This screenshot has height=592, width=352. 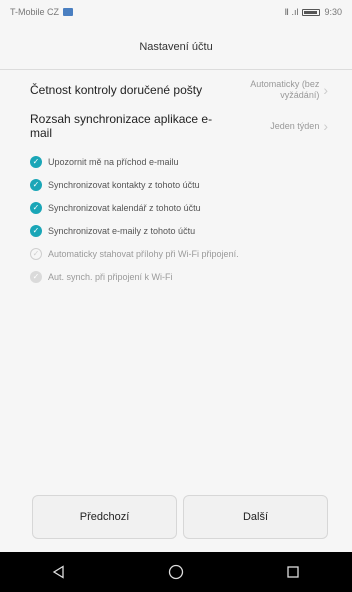 What do you see at coordinates (295, 125) in the screenshot?
I see `setting-value: Jeden týden` at bounding box center [295, 125].